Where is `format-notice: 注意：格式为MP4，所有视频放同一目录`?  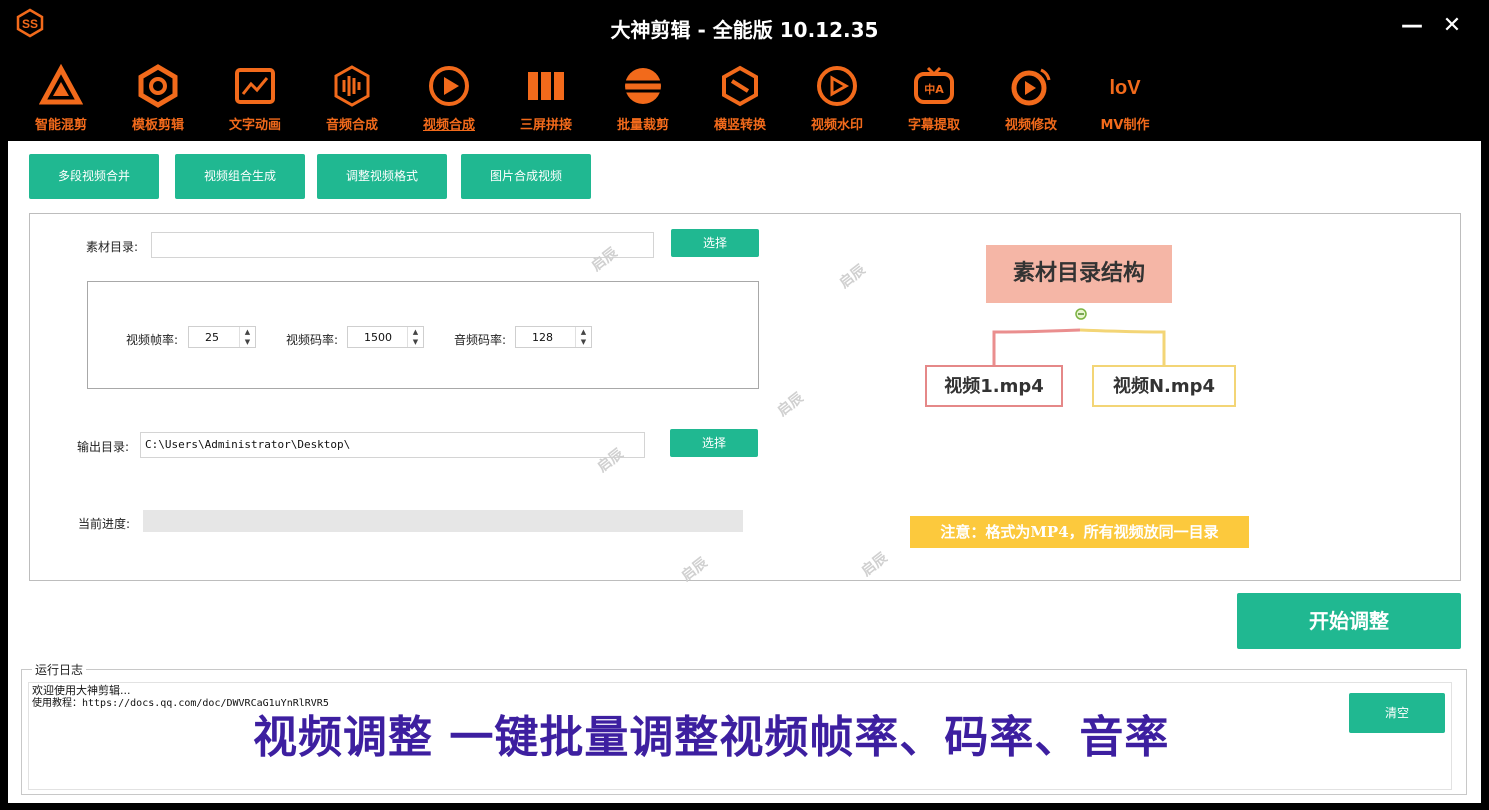
format-notice: 注意：格式为MP4，所有视频放同一目录 is located at coordinates (1079, 532).